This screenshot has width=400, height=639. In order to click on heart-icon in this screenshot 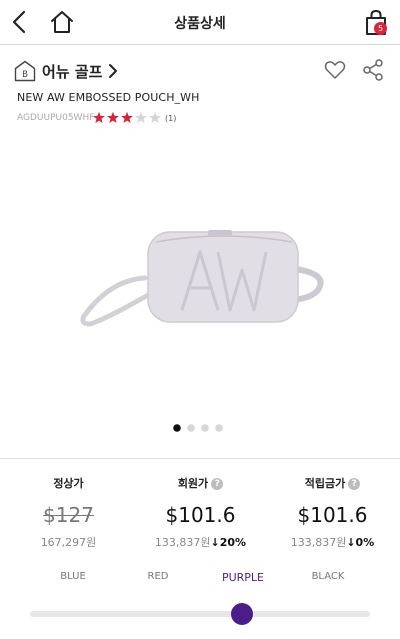, I will do `click(335, 70)`.